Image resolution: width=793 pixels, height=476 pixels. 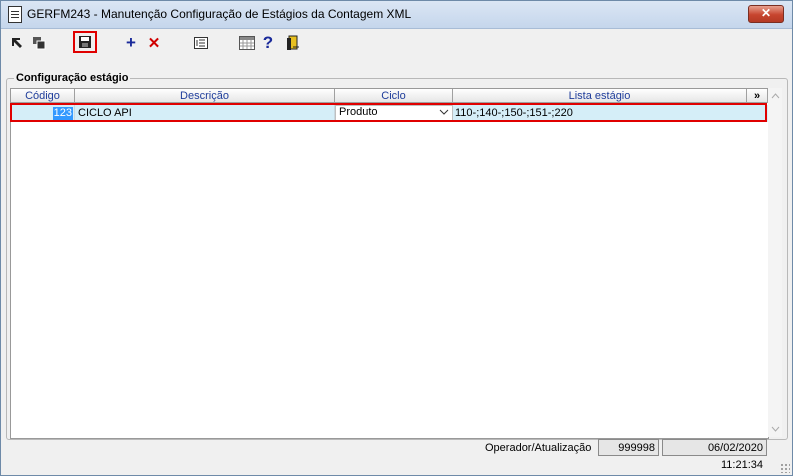 What do you see at coordinates (205, 96) in the screenshot?
I see `column-header-descricao: Descrição` at bounding box center [205, 96].